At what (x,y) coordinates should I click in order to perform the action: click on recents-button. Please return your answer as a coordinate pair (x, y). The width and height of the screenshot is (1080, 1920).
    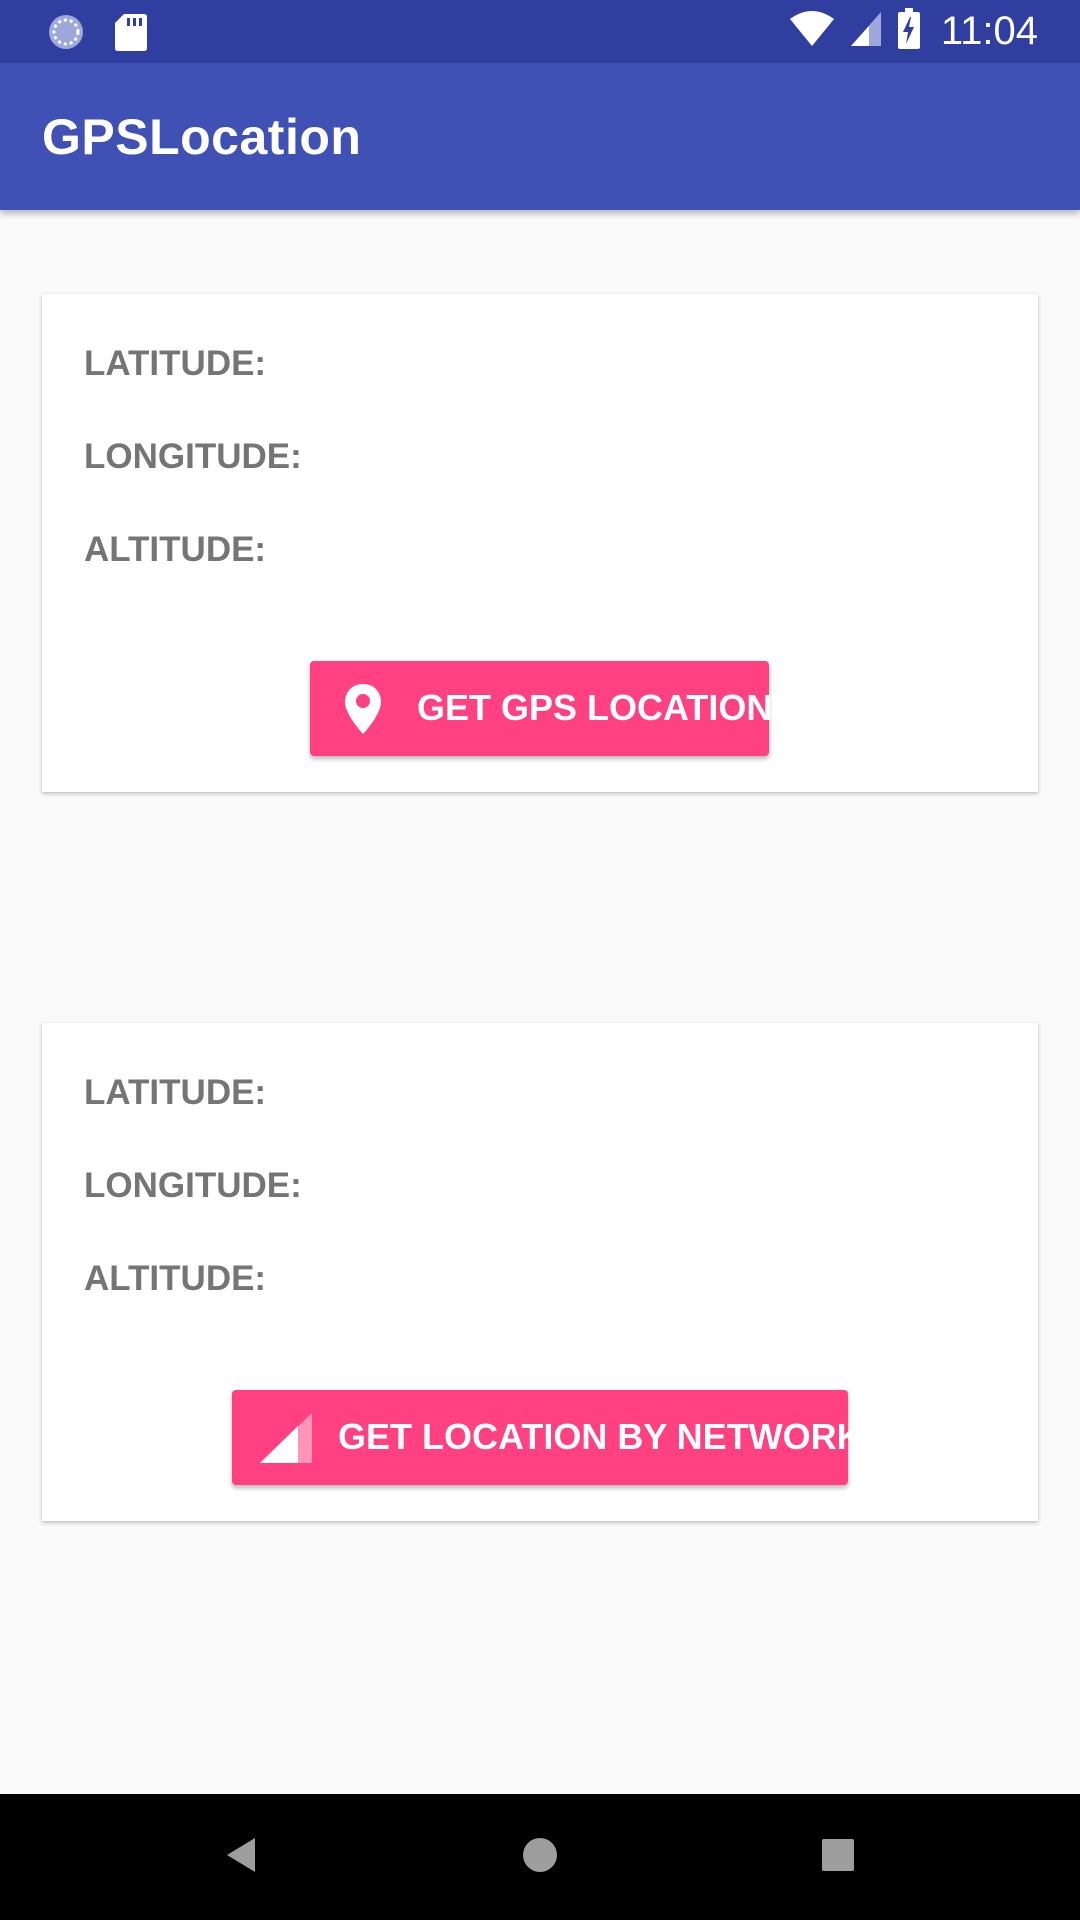
    Looking at the image, I should click on (838, 1857).